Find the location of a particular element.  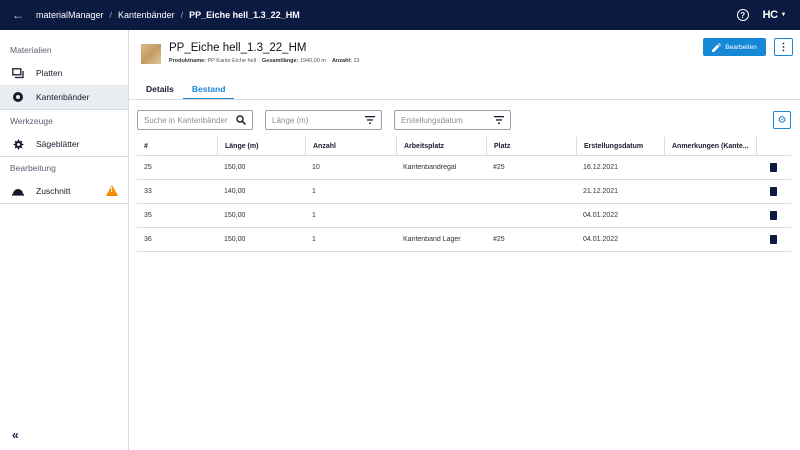

length-placeholder: Länge (m) is located at coordinates (290, 120).